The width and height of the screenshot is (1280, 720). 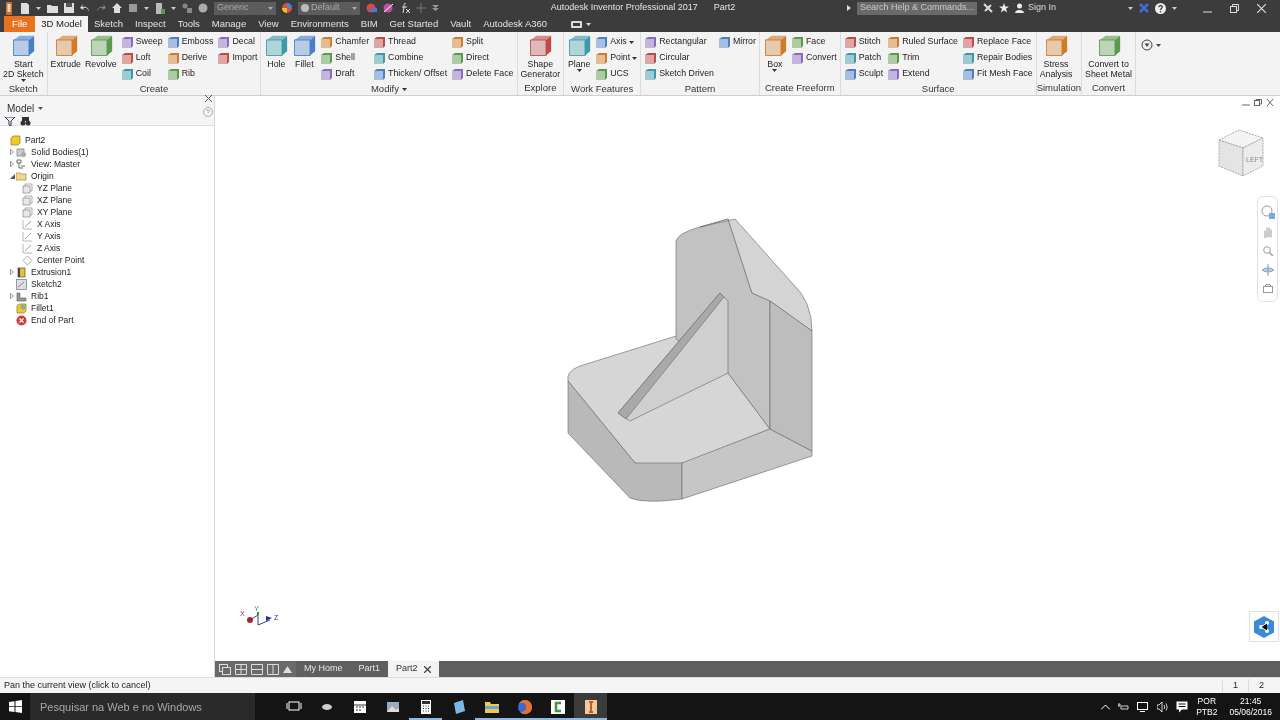 I want to click on language-indicator: POR, so click(x=1207, y=701).